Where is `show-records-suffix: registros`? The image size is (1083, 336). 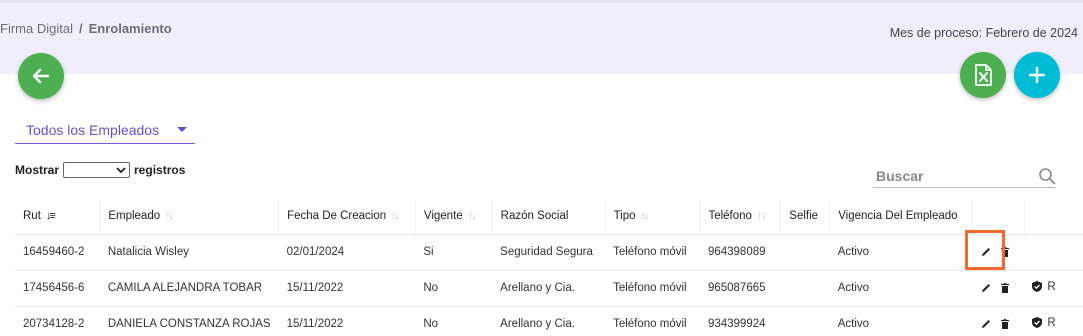
show-records-suffix: registros is located at coordinates (160, 170).